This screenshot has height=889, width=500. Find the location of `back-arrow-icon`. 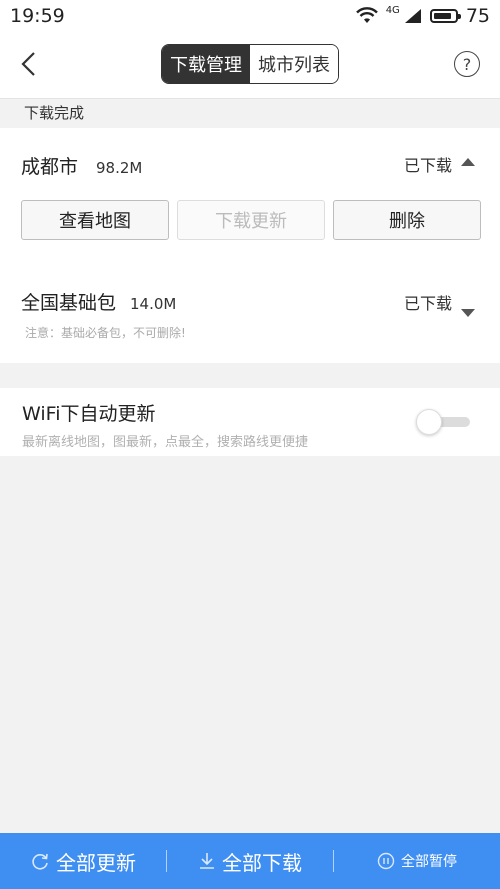

back-arrow-icon is located at coordinates (28, 64).